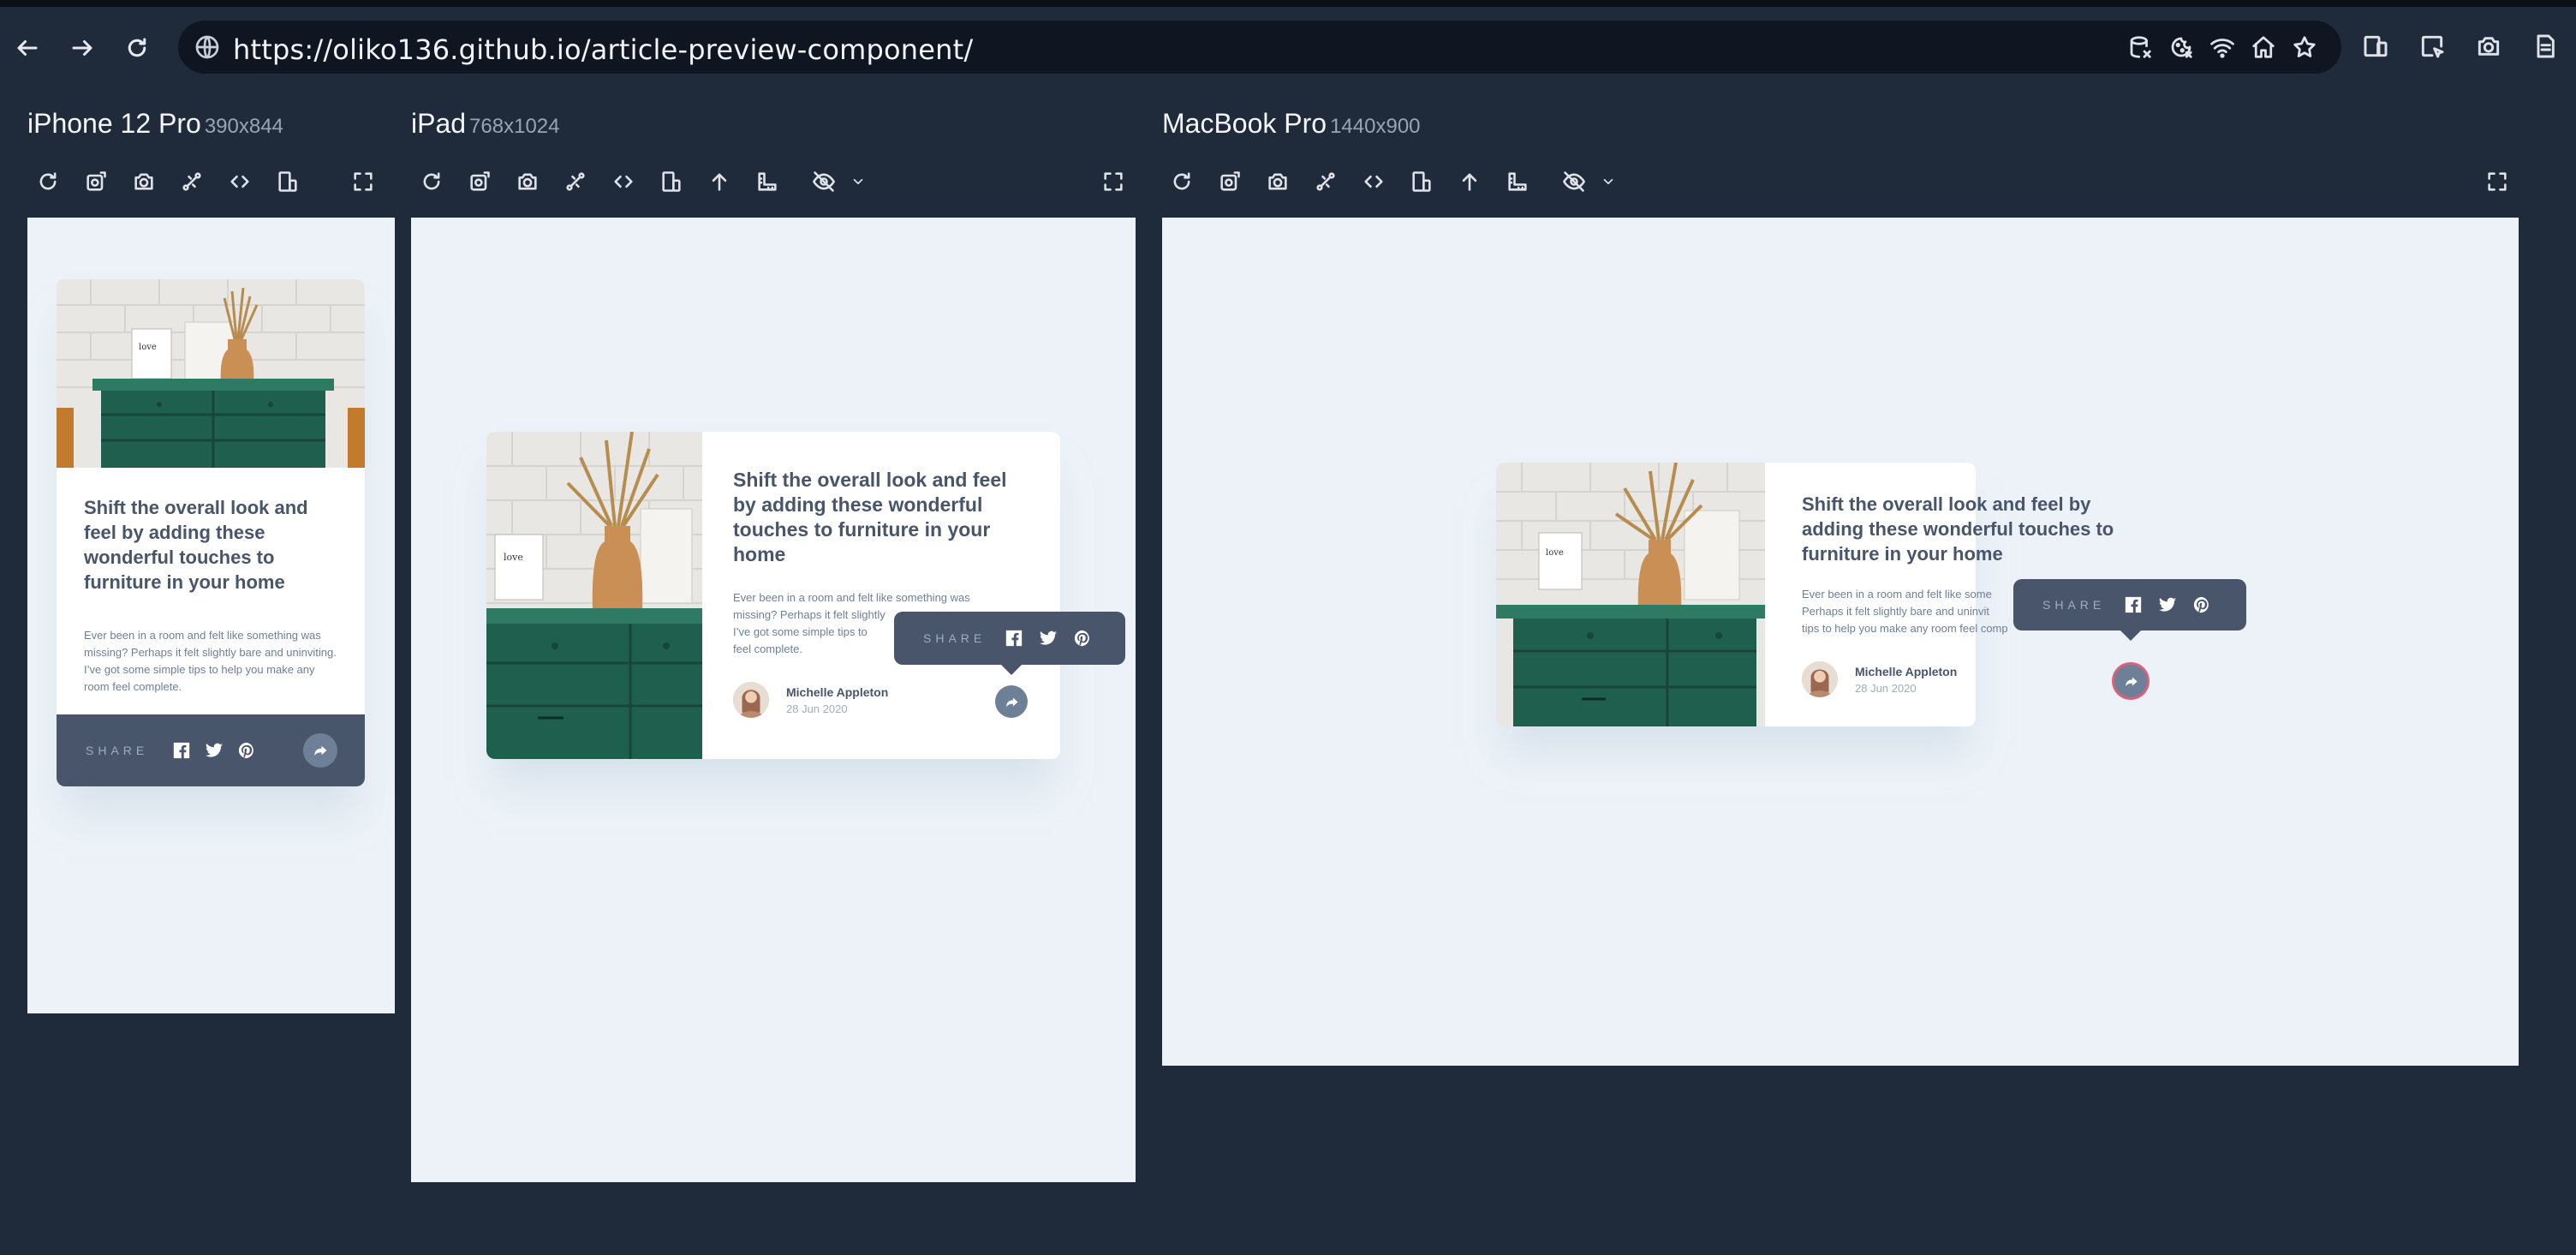 The width and height of the screenshot is (2576, 1255). What do you see at coordinates (2545, 46) in the screenshot?
I see `document-icon` at bounding box center [2545, 46].